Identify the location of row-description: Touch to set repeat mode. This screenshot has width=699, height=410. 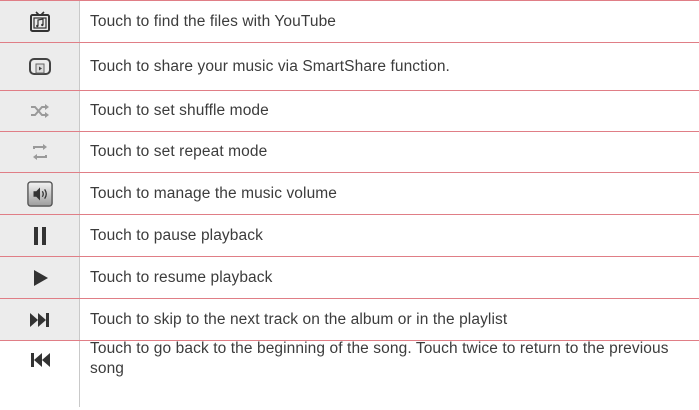
(179, 151).